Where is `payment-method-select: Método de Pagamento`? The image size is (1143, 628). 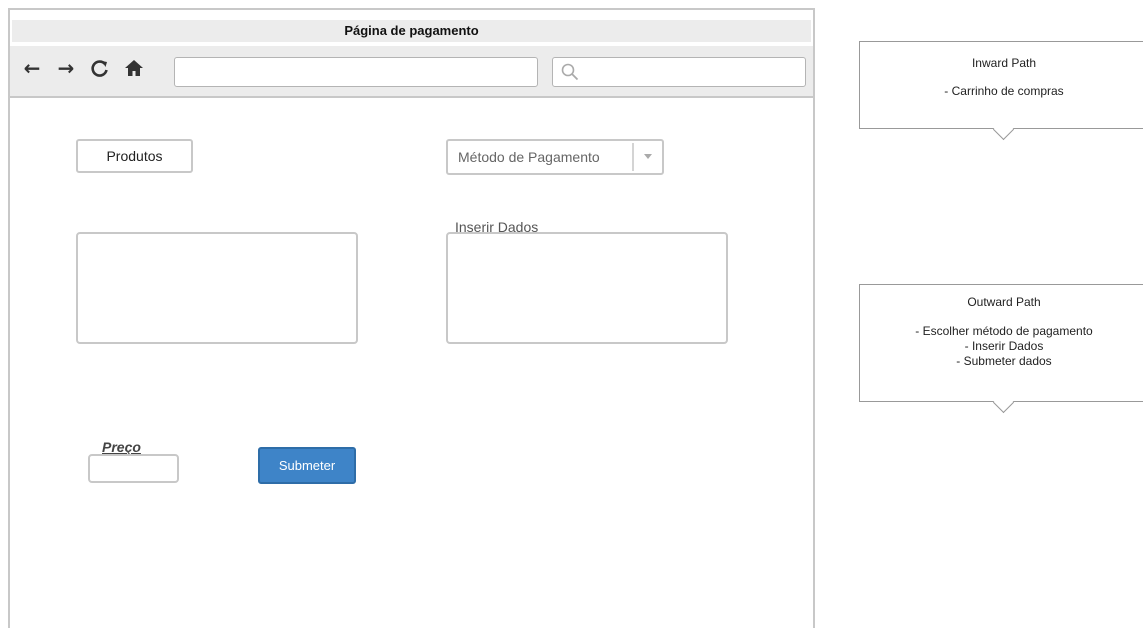
payment-method-select: Método de Pagamento is located at coordinates (555, 157).